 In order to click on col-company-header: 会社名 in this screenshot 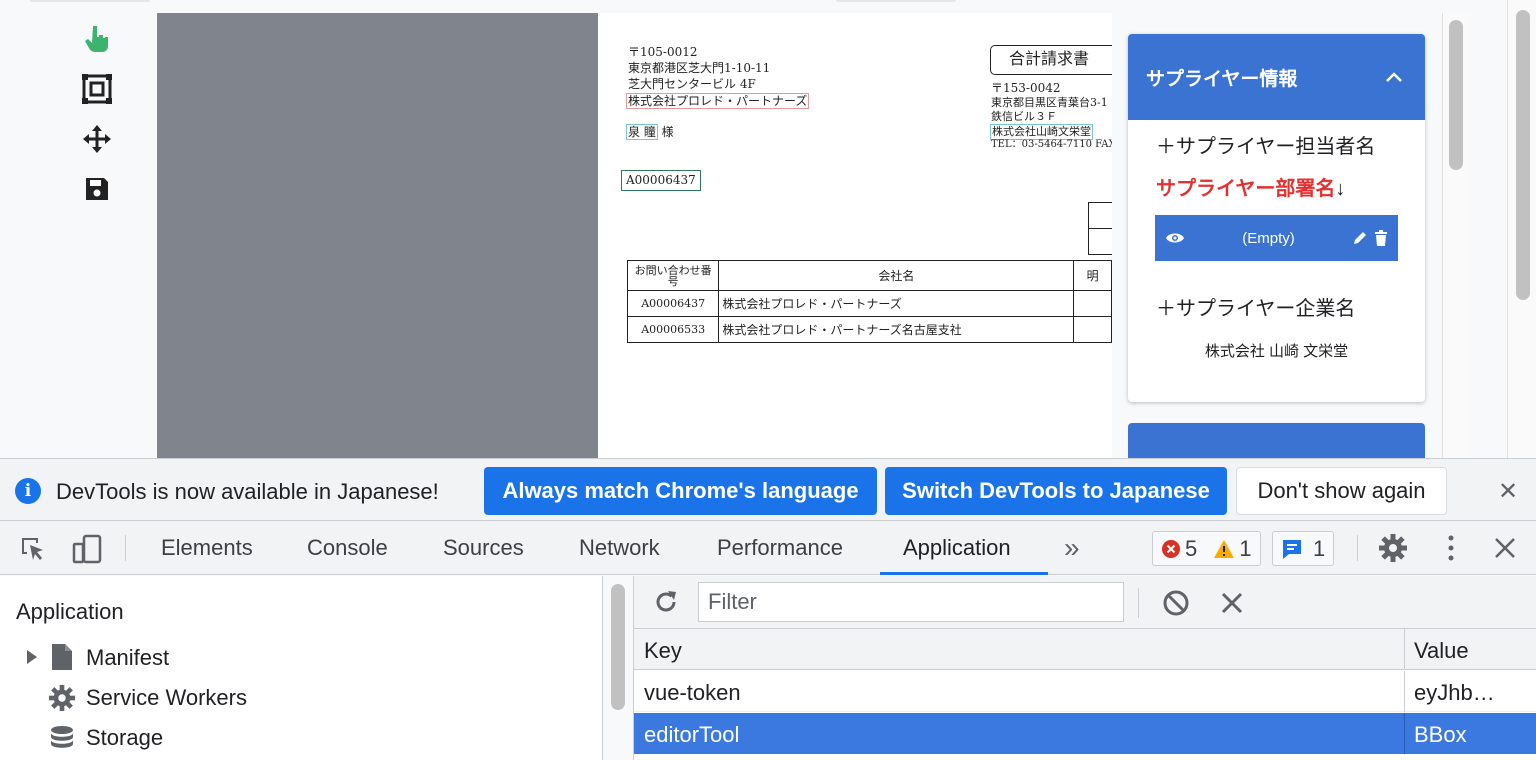, I will do `click(896, 275)`.